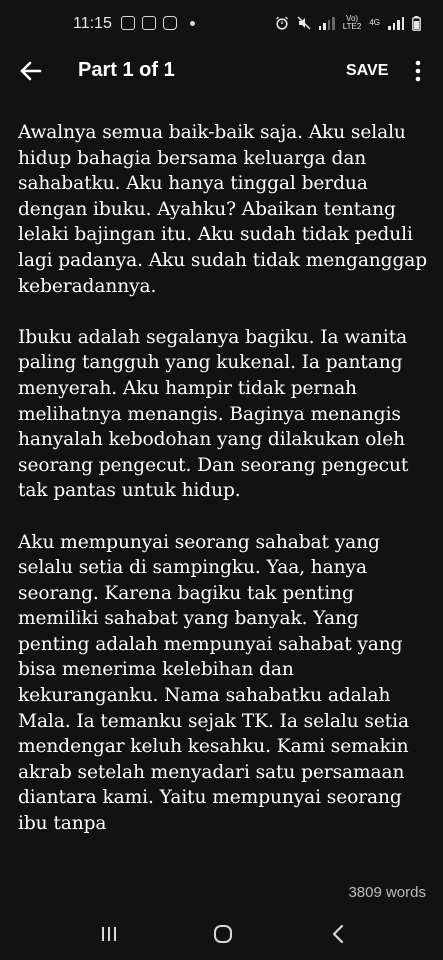  What do you see at coordinates (149, 23) in the screenshot?
I see `shopping-bag-icon` at bounding box center [149, 23].